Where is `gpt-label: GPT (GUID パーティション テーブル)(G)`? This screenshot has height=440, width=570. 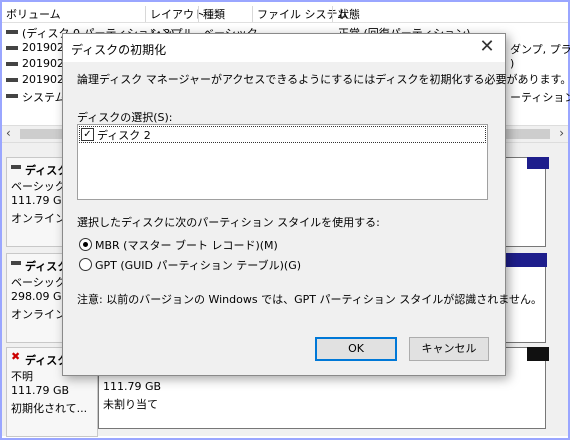 gpt-label: GPT (GUID パーティション テーブル)(G) is located at coordinates (198, 265).